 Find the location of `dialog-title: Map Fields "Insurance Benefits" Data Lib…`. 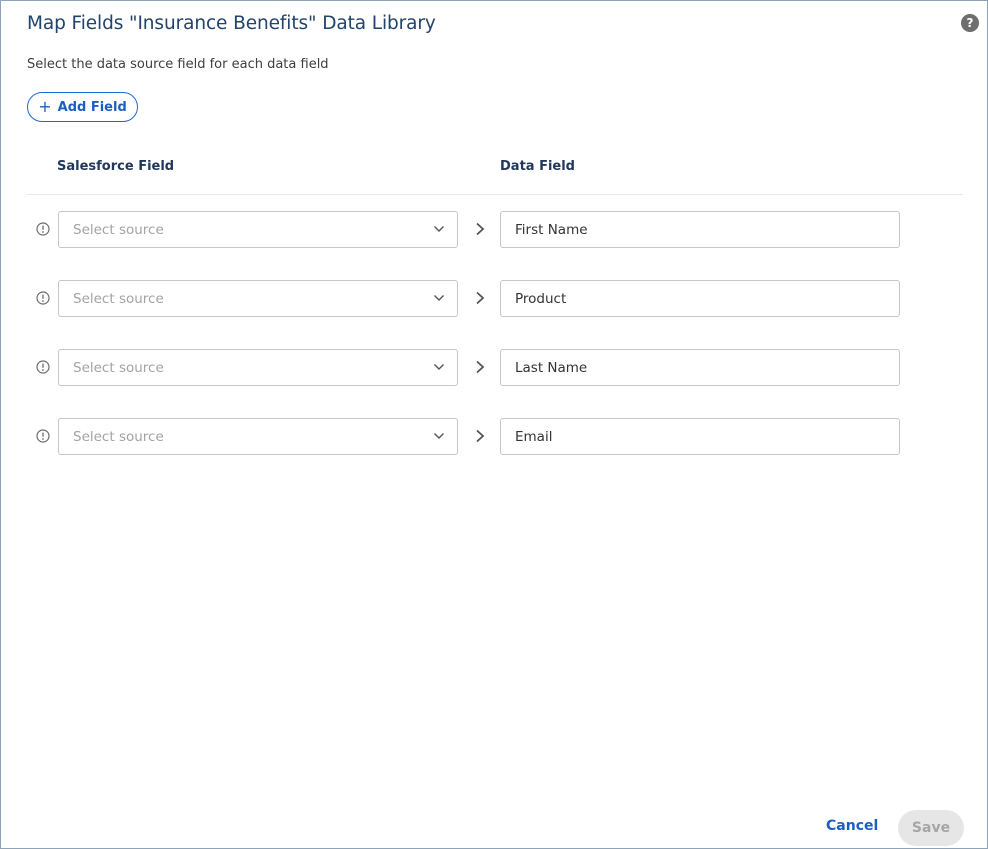

dialog-title: Map Fields "Insurance Benefits" Data Lib… is located at coordinates (231, 23).